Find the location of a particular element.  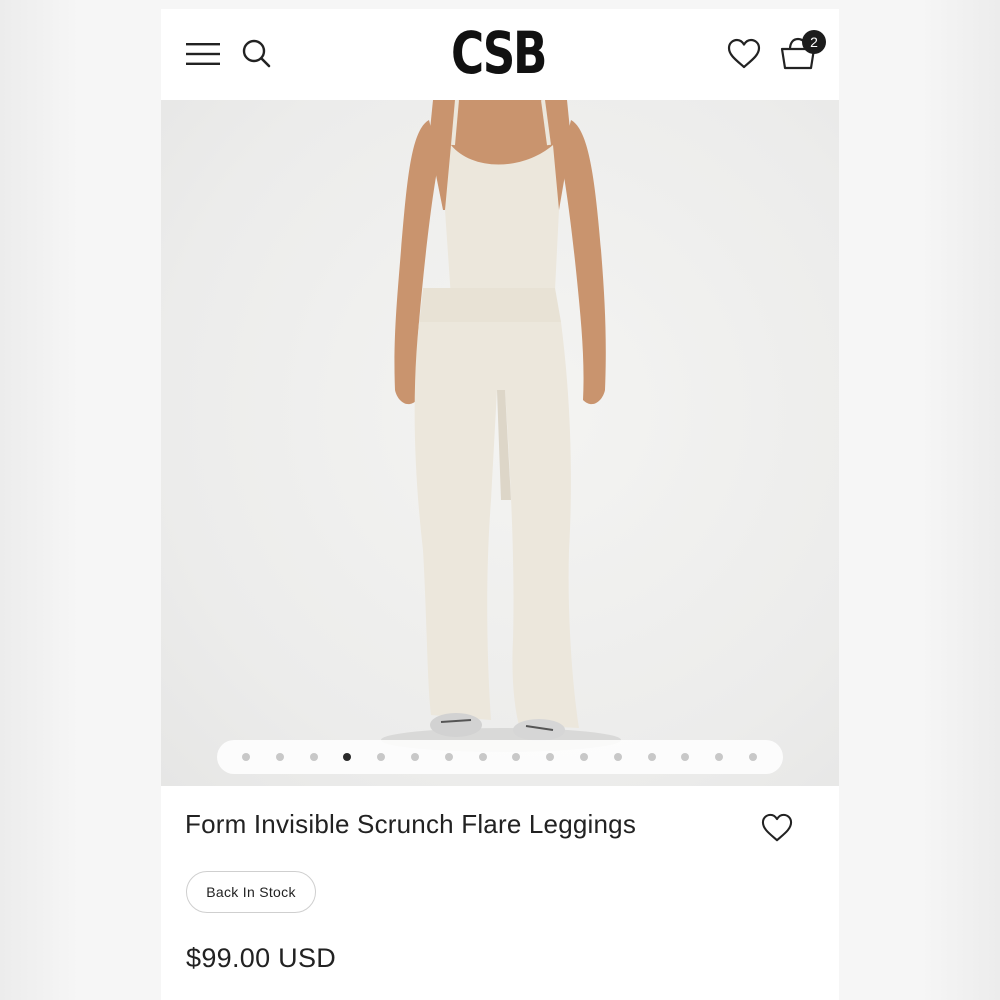

product-title: Form Invisible Scrunch Flare Leggings is located at coordinates (411, 824).